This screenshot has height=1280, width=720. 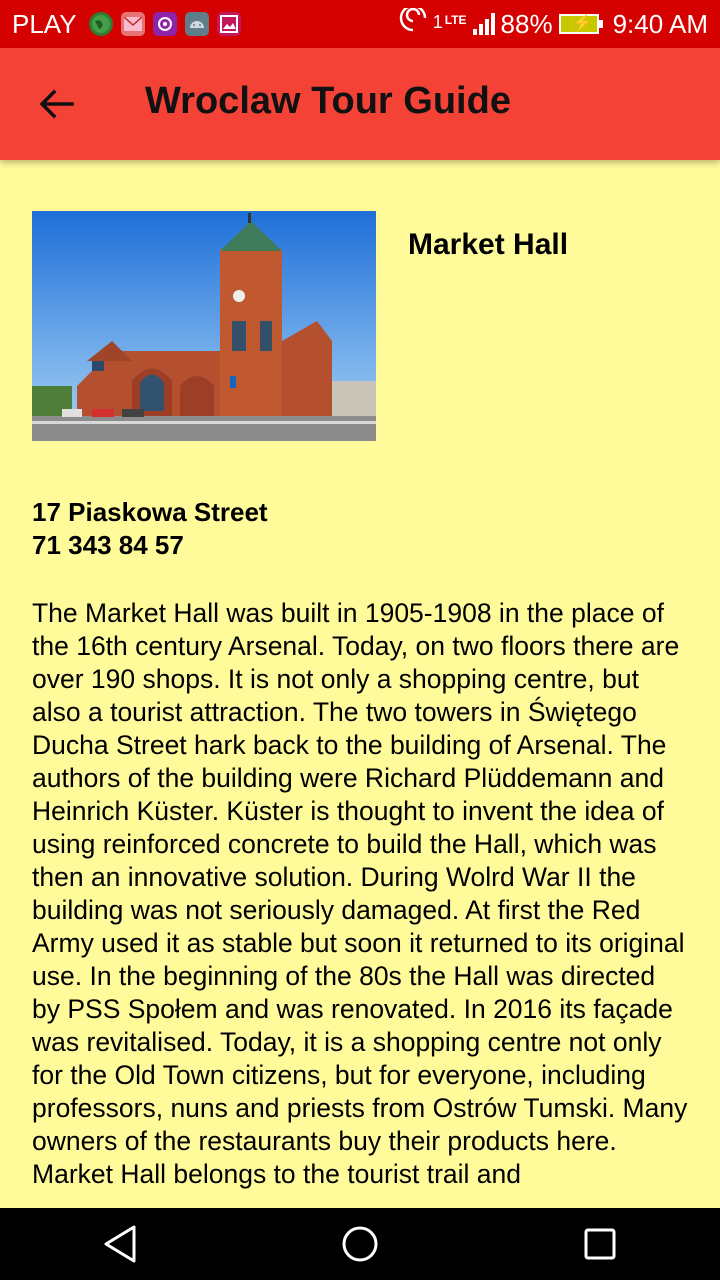 What do you see at coordinates (483, 24) in the screenshot?
I see `signal-icon` at bounding box center [483, 24].